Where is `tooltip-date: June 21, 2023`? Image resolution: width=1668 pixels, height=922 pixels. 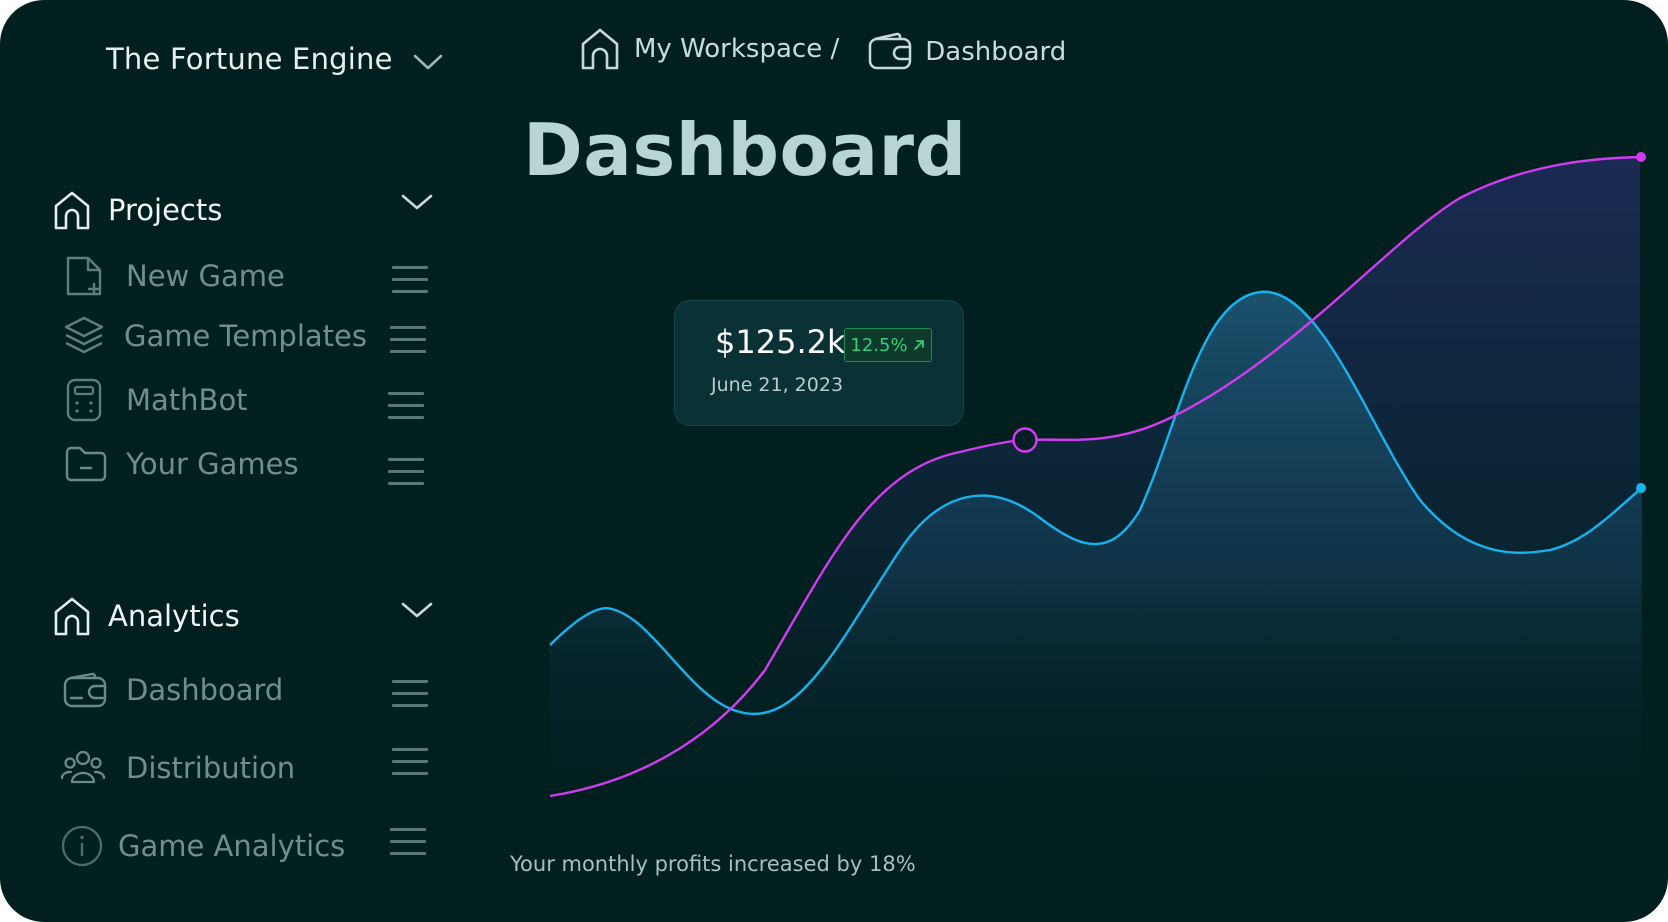 tooltip-date: June 21, 2023 is located at coordinates (777, 385).